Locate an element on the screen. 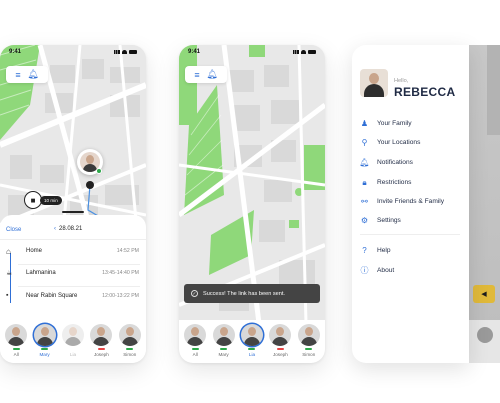 The width and height of the screenshot is (500, 403). drawer-item-invite: ⚯ Invite Friends & Family is located at coordinates (402, 201).